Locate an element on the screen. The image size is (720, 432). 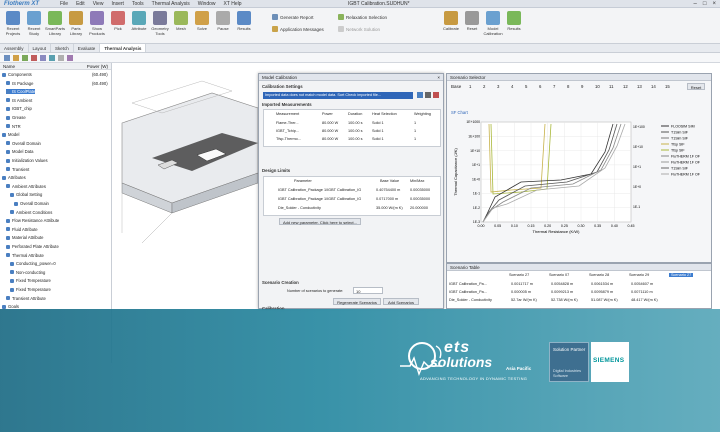
scenario-number: 4 is located at coordinates (512, 86).